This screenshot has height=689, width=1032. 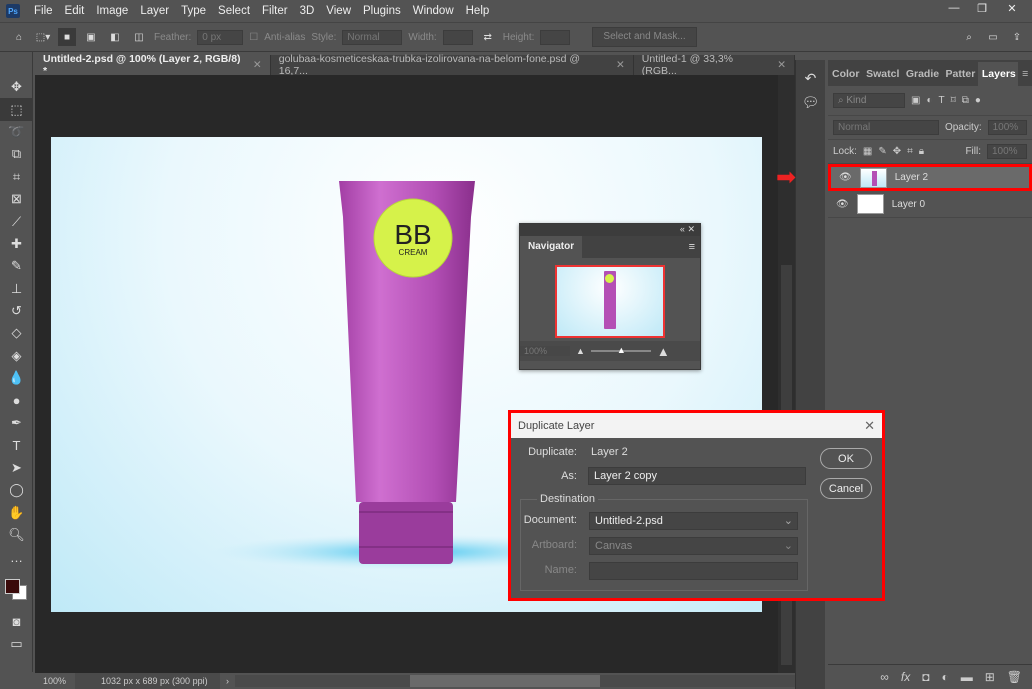 What do you see at coordinates (930, 204) in the screenshot?
I see `layer-row-layer-0: 👁︎ Layer 0` at bounding box center [930, 204].